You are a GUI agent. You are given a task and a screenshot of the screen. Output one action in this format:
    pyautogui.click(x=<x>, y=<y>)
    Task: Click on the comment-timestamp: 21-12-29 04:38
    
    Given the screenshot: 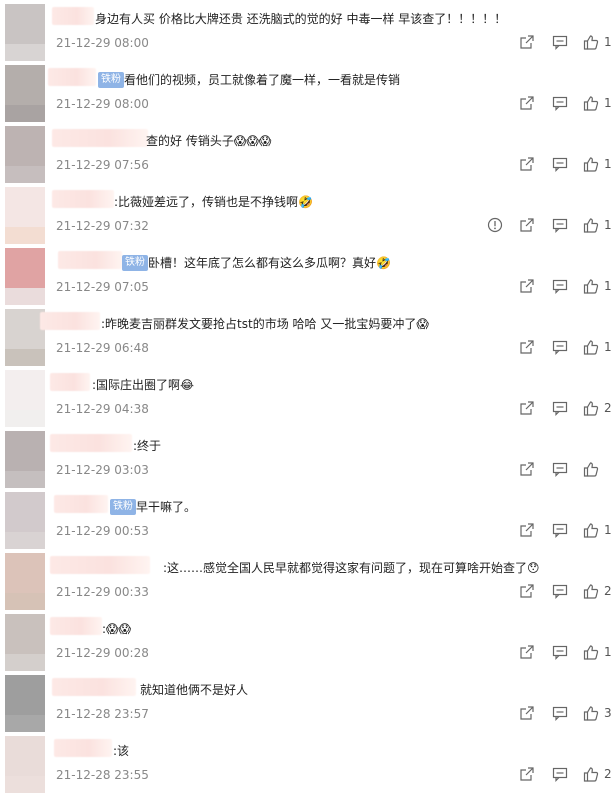 What is the action you would take?
    pyautogui.click(x=102, y=409)
    